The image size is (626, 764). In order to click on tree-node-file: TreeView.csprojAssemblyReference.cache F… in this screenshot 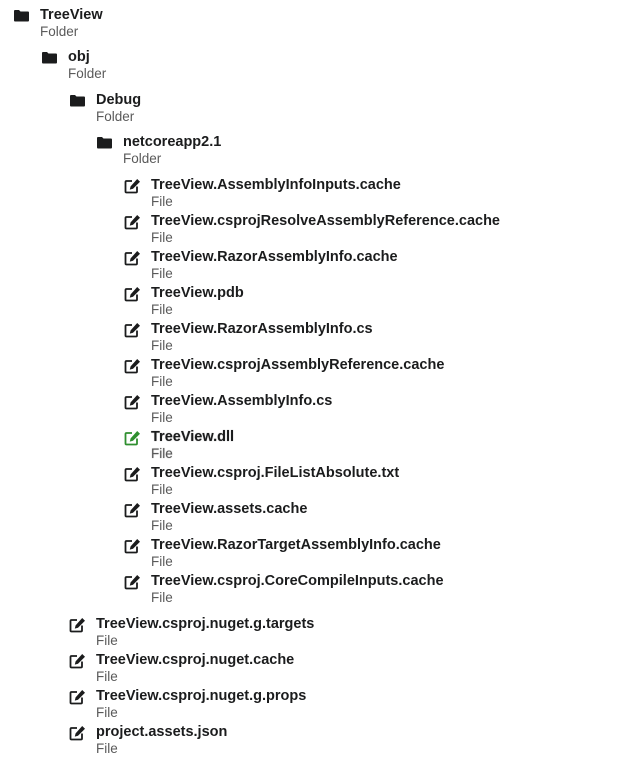, I will do `click(284, 374)`.